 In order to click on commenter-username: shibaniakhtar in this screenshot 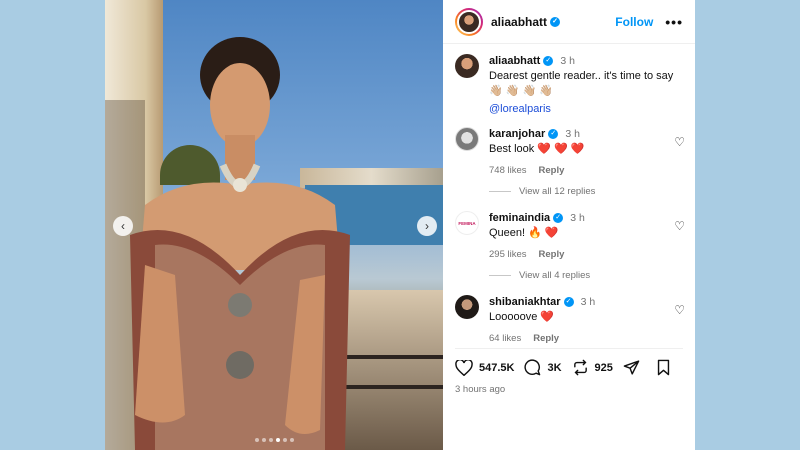, I will do `click(525, 302)`.